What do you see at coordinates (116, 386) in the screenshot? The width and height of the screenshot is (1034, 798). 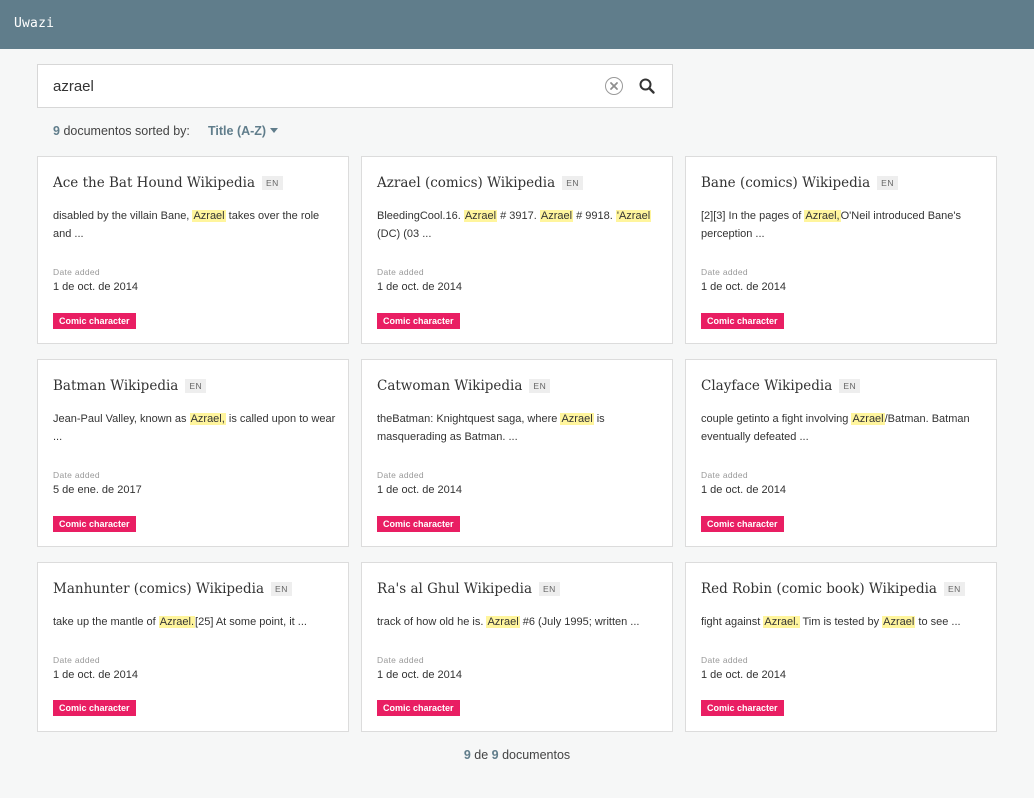 I see `document-title-text: Batman Wikipedia` at bounding box center [116, 386].